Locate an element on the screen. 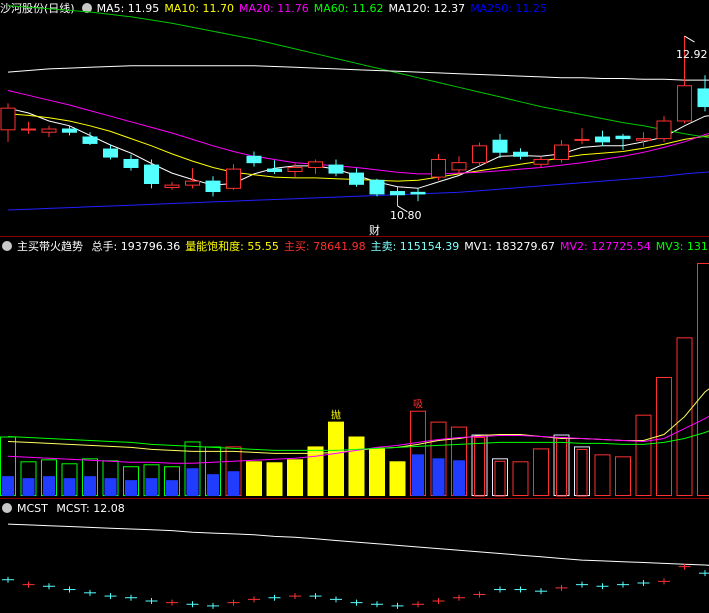  ma120-line is located at coordinates (358, 73).